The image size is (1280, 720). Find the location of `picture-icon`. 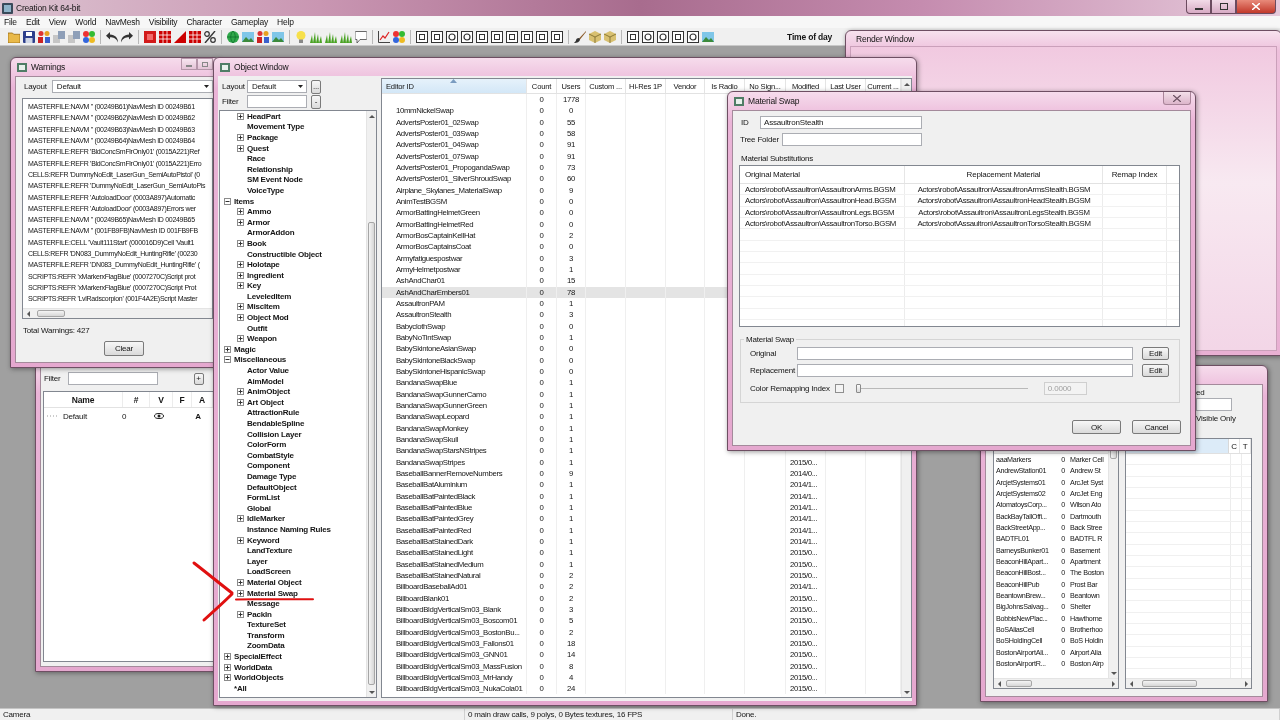

picture-icon is located at coordinates (248, 36).